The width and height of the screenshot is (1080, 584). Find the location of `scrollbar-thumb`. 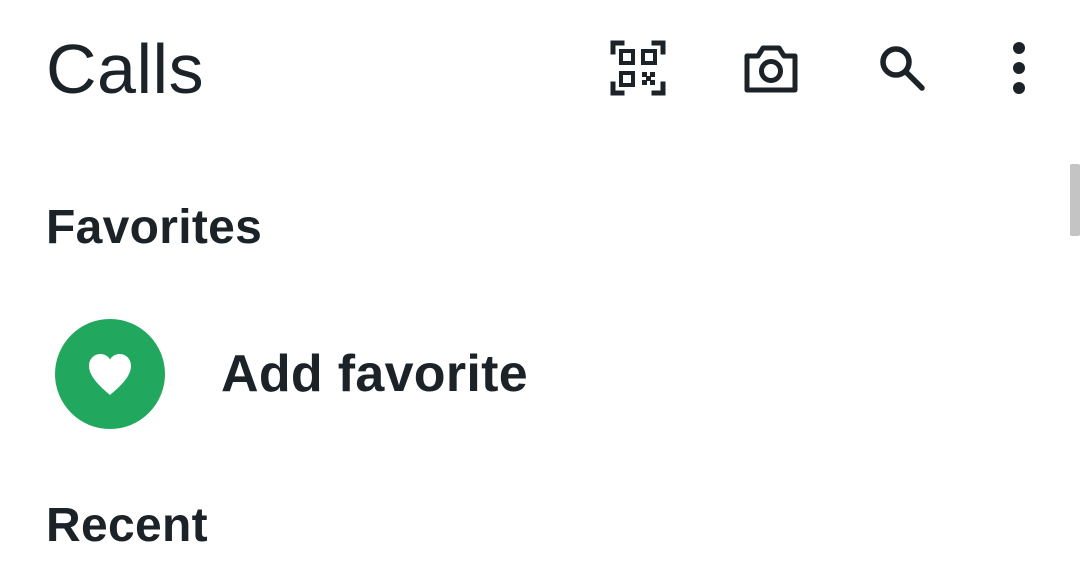

scrollbar-thumb is located at coordinates (1075, 200).